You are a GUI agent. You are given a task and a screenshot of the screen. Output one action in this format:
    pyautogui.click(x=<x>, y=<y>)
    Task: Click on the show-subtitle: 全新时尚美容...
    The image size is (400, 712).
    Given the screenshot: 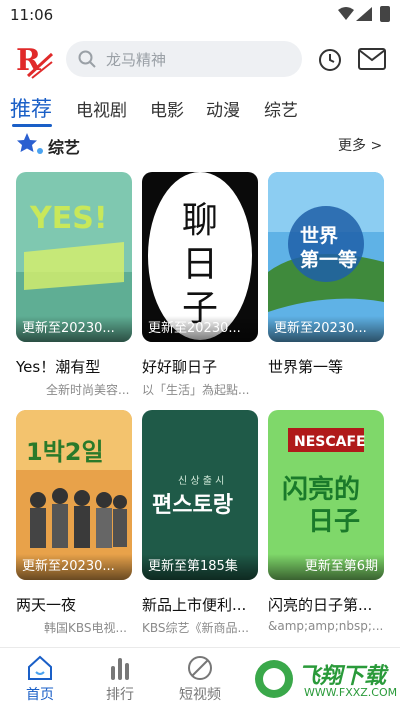 What is the action you would take?
    pyautogui.click(x=88, y=390)
    